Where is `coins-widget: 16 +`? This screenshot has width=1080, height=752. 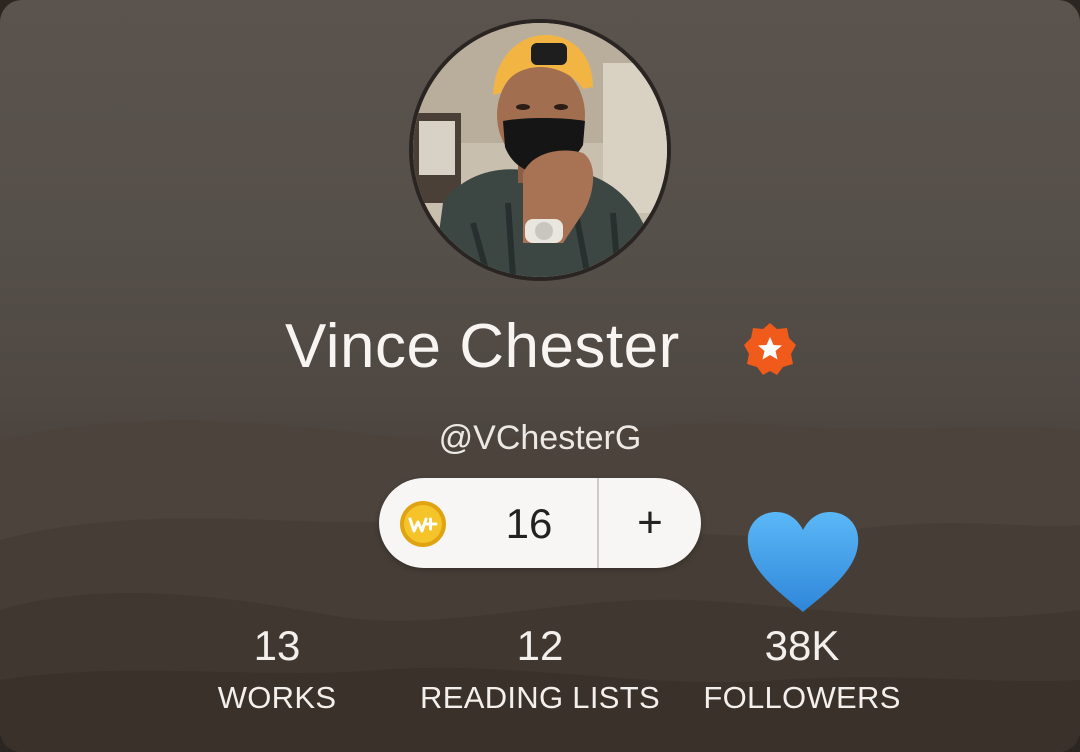 coins-widget: 16 + is located at coordinates (540, 523).